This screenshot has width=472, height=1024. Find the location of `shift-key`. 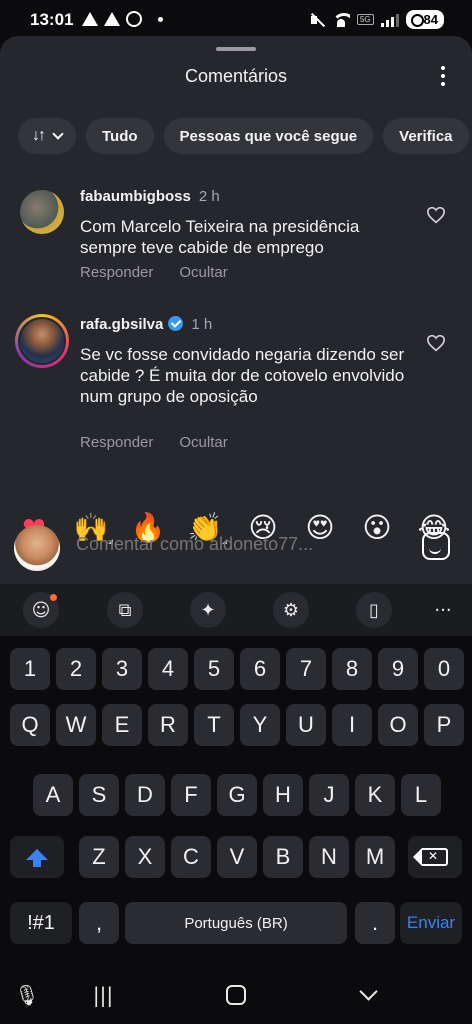

shift-key is located at coordinates (37, 857).